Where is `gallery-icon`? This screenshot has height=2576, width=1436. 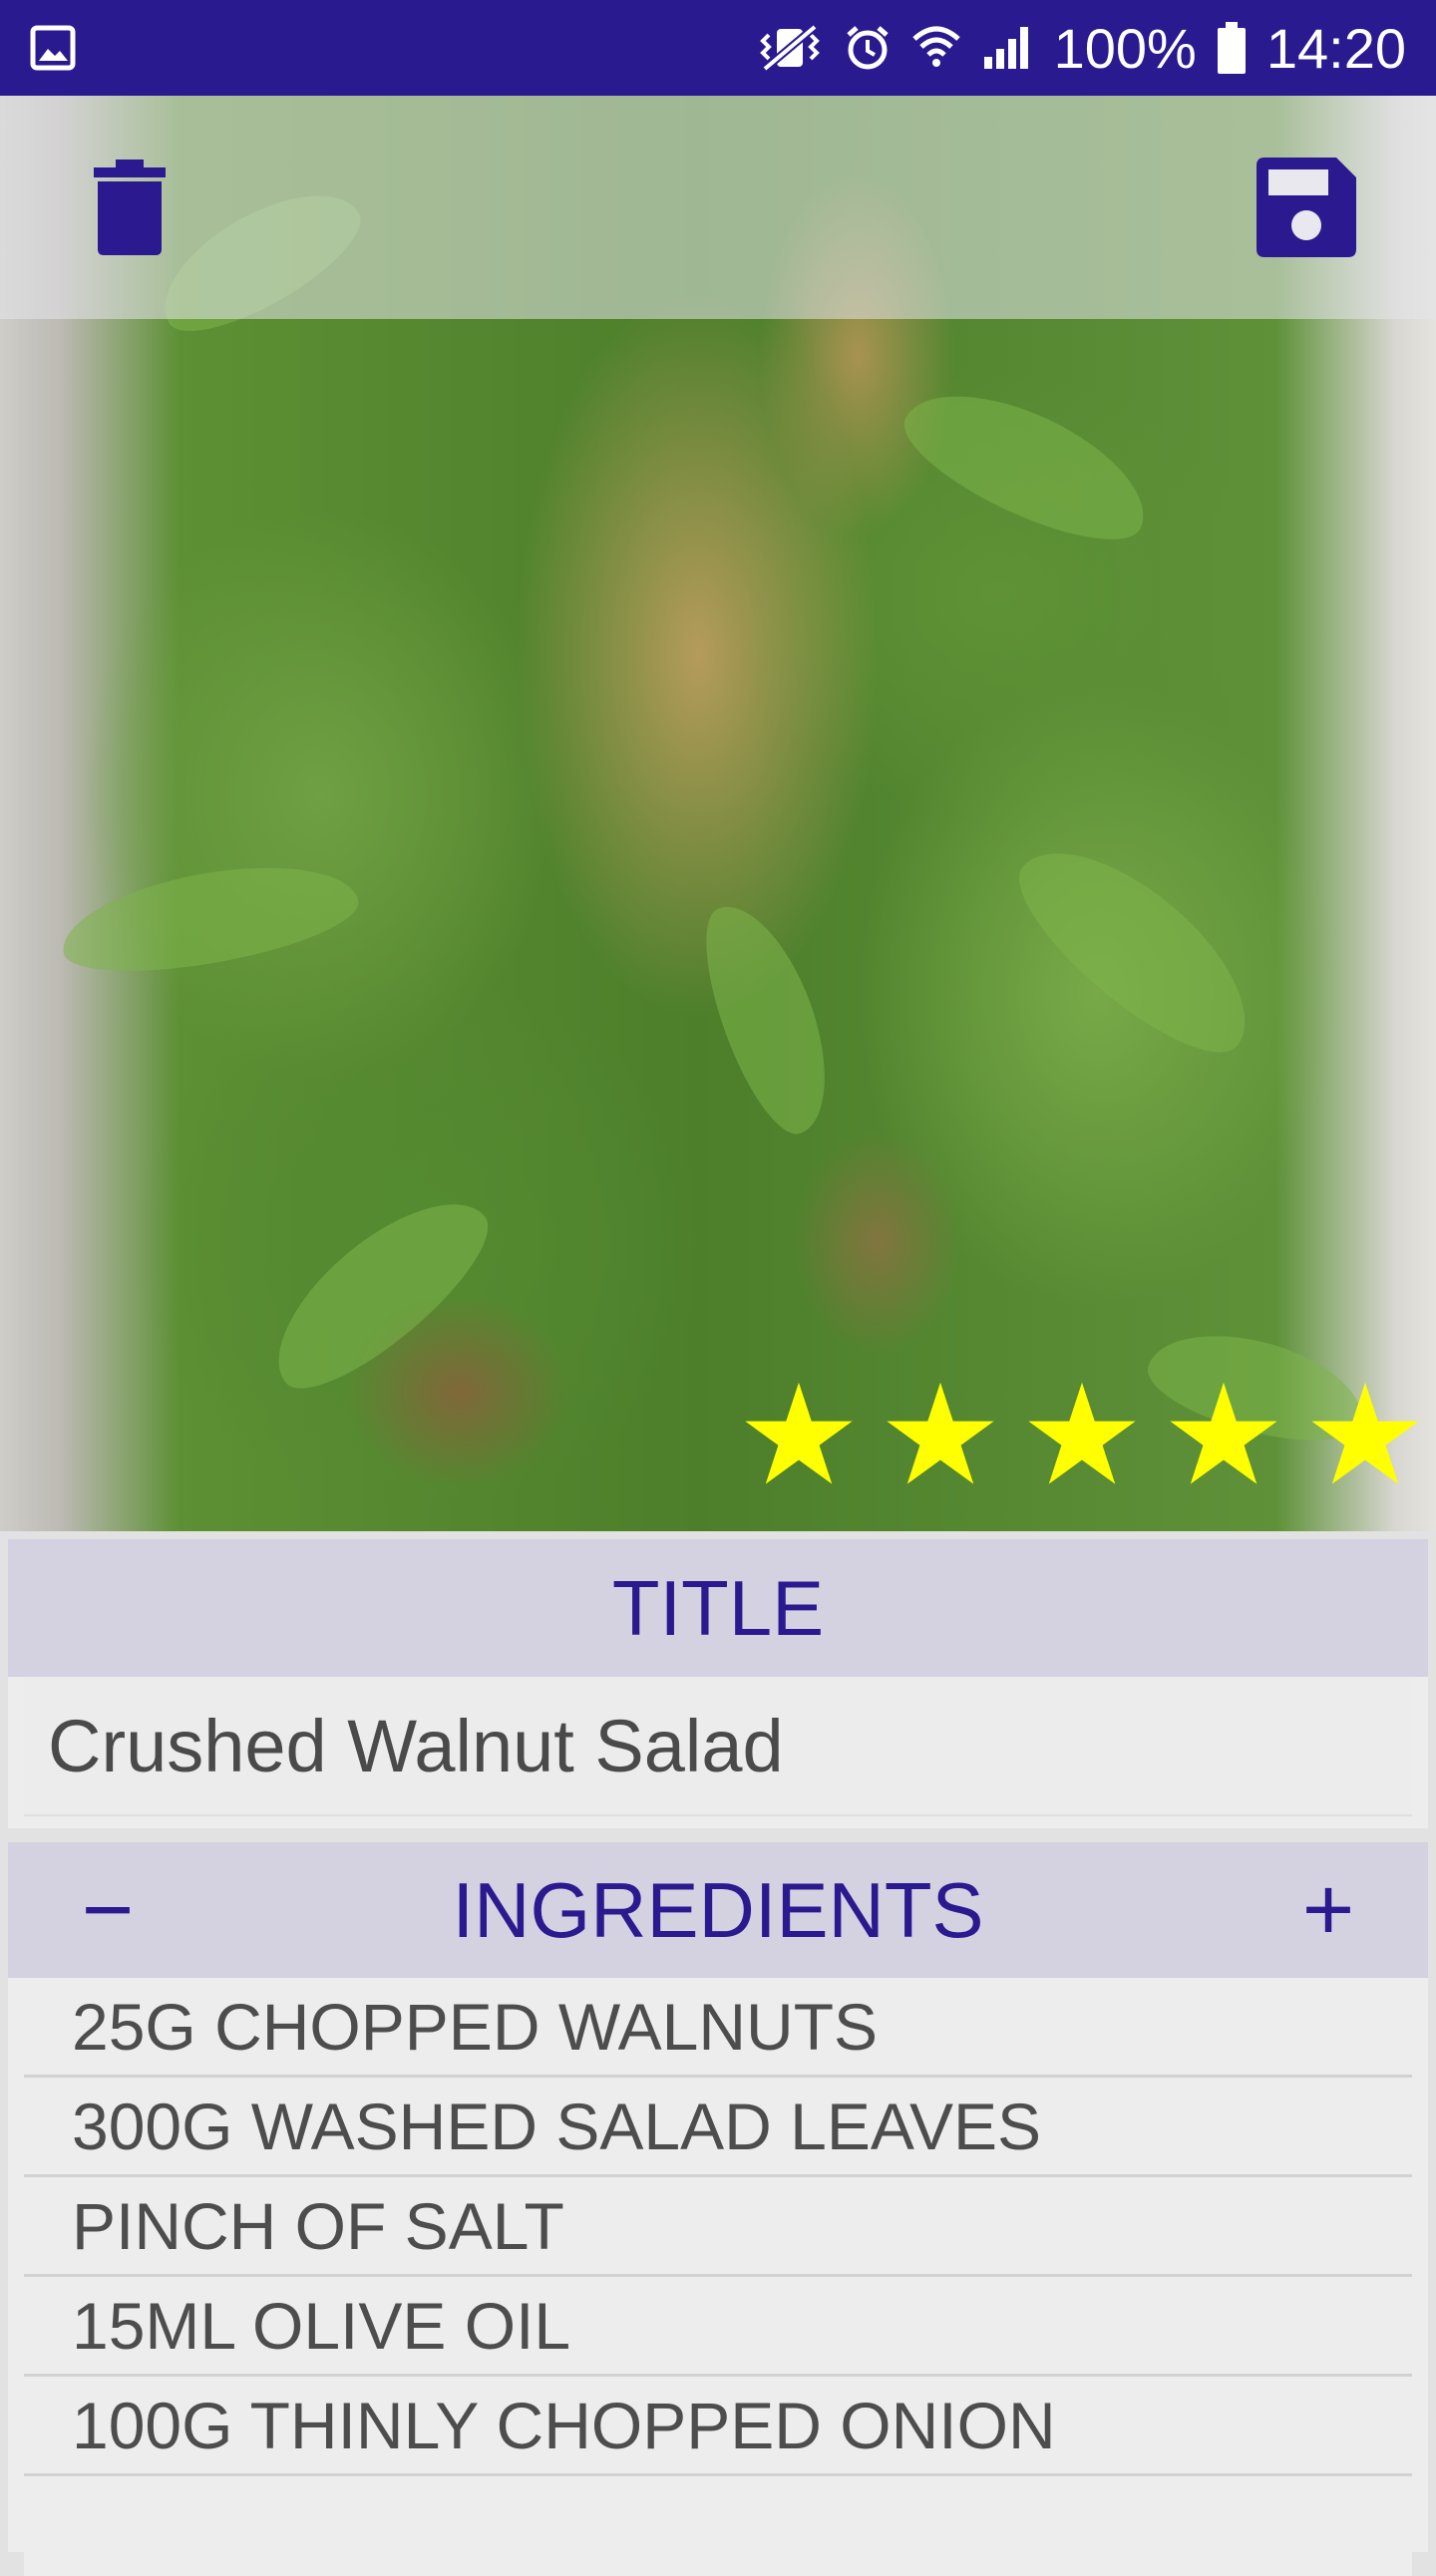 gallery-icon is located at coordinates (53, 48).